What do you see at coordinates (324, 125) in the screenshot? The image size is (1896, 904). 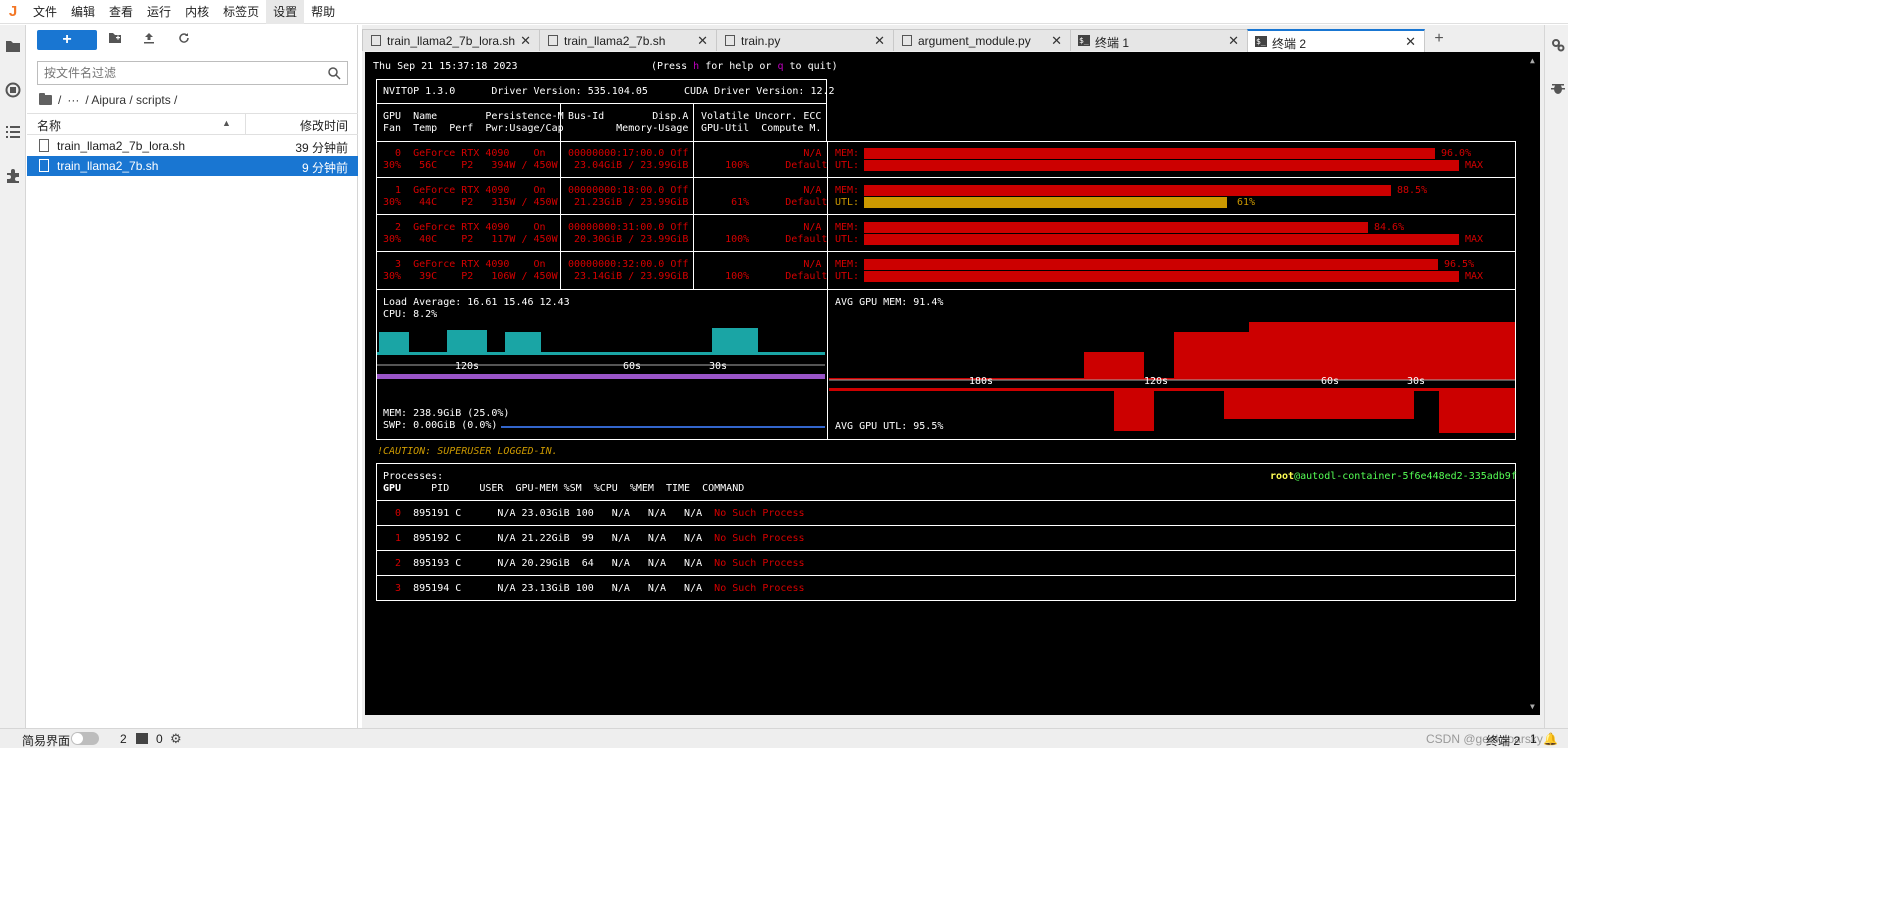 I see `column-modified: 修改时间` at bounding box center [324, 125].